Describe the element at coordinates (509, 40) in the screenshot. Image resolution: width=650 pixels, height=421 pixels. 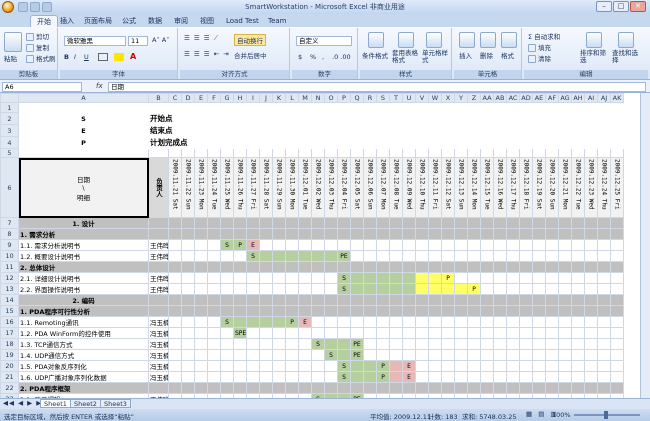
I see `format-cells-icon` at that location.